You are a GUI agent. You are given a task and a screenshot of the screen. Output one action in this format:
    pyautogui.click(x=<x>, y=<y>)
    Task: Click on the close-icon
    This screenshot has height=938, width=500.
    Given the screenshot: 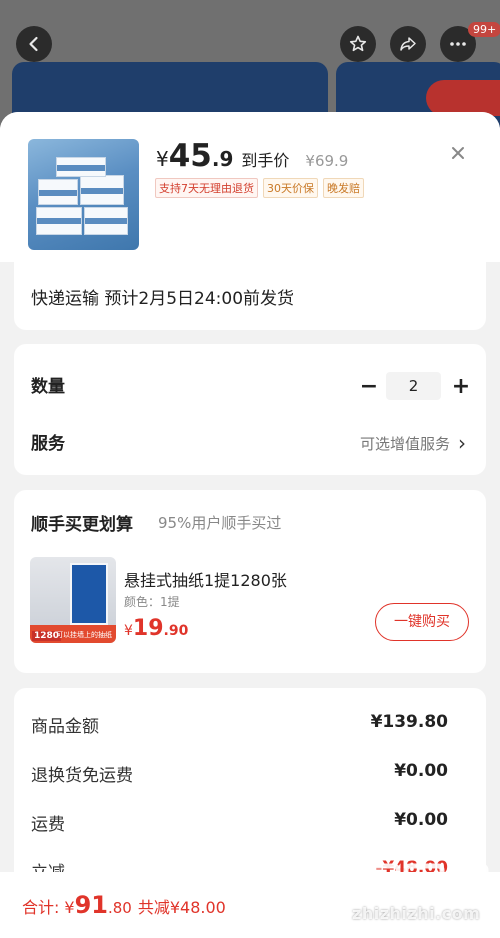 What is the action you would take?
    pyautogui.click(x=458, y=153)
    